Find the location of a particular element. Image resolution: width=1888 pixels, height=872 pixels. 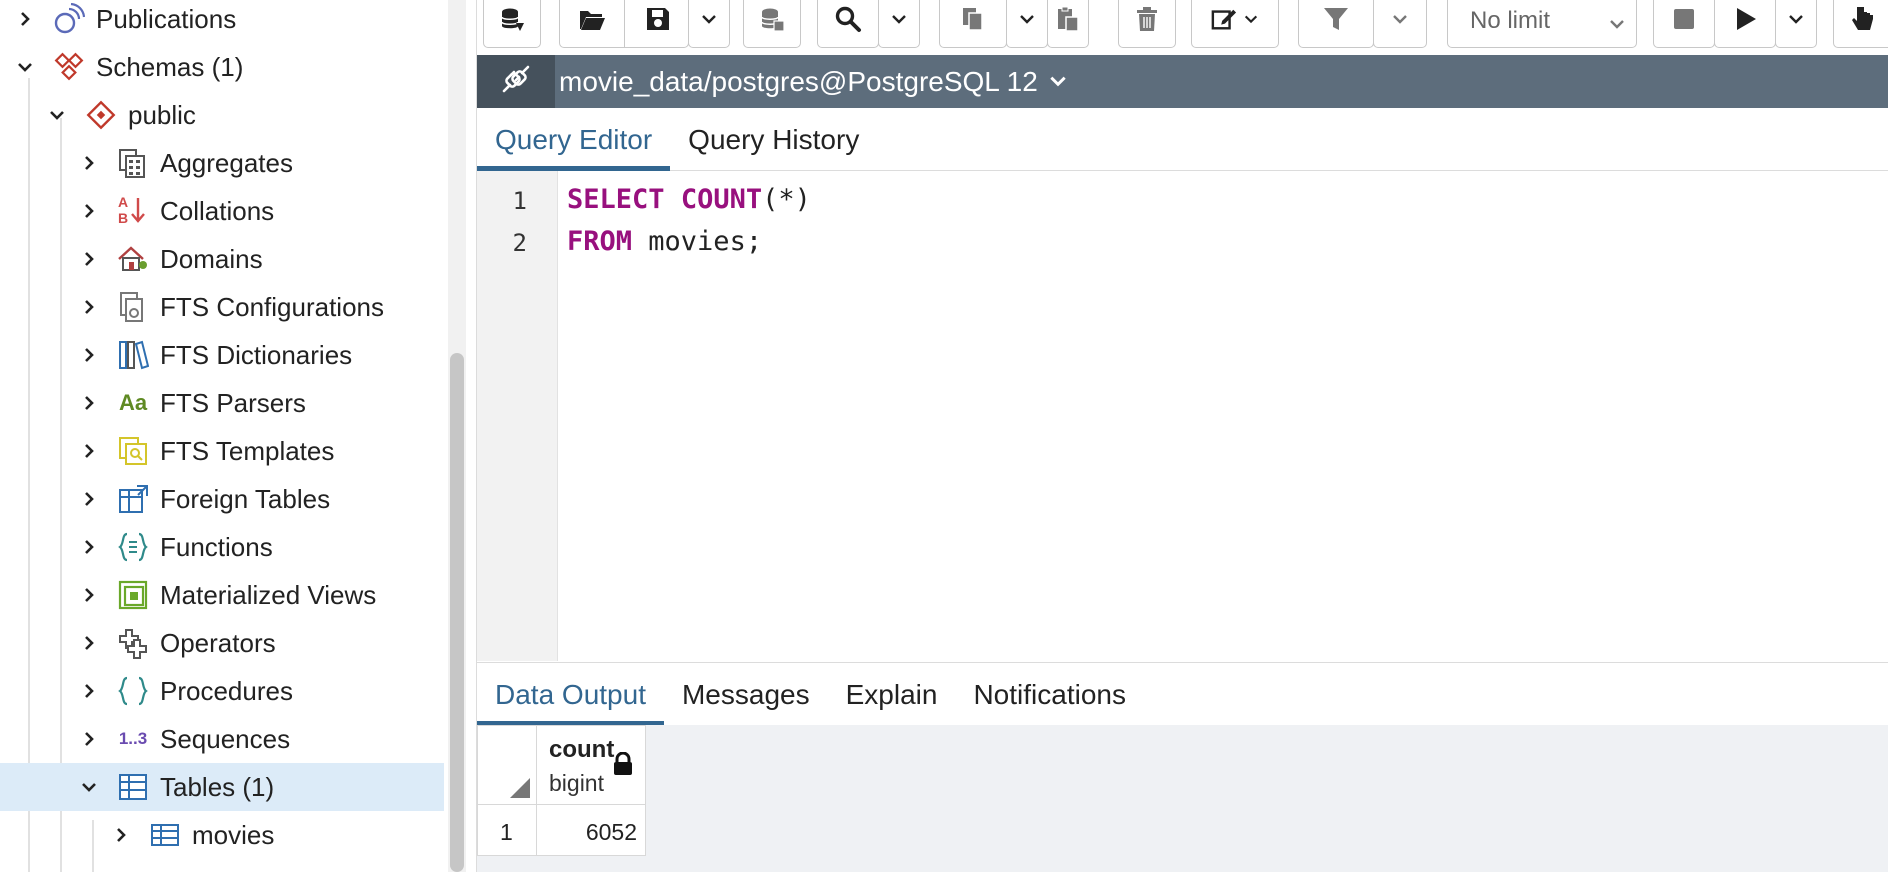

find-button is located at coordinates (848, 24).